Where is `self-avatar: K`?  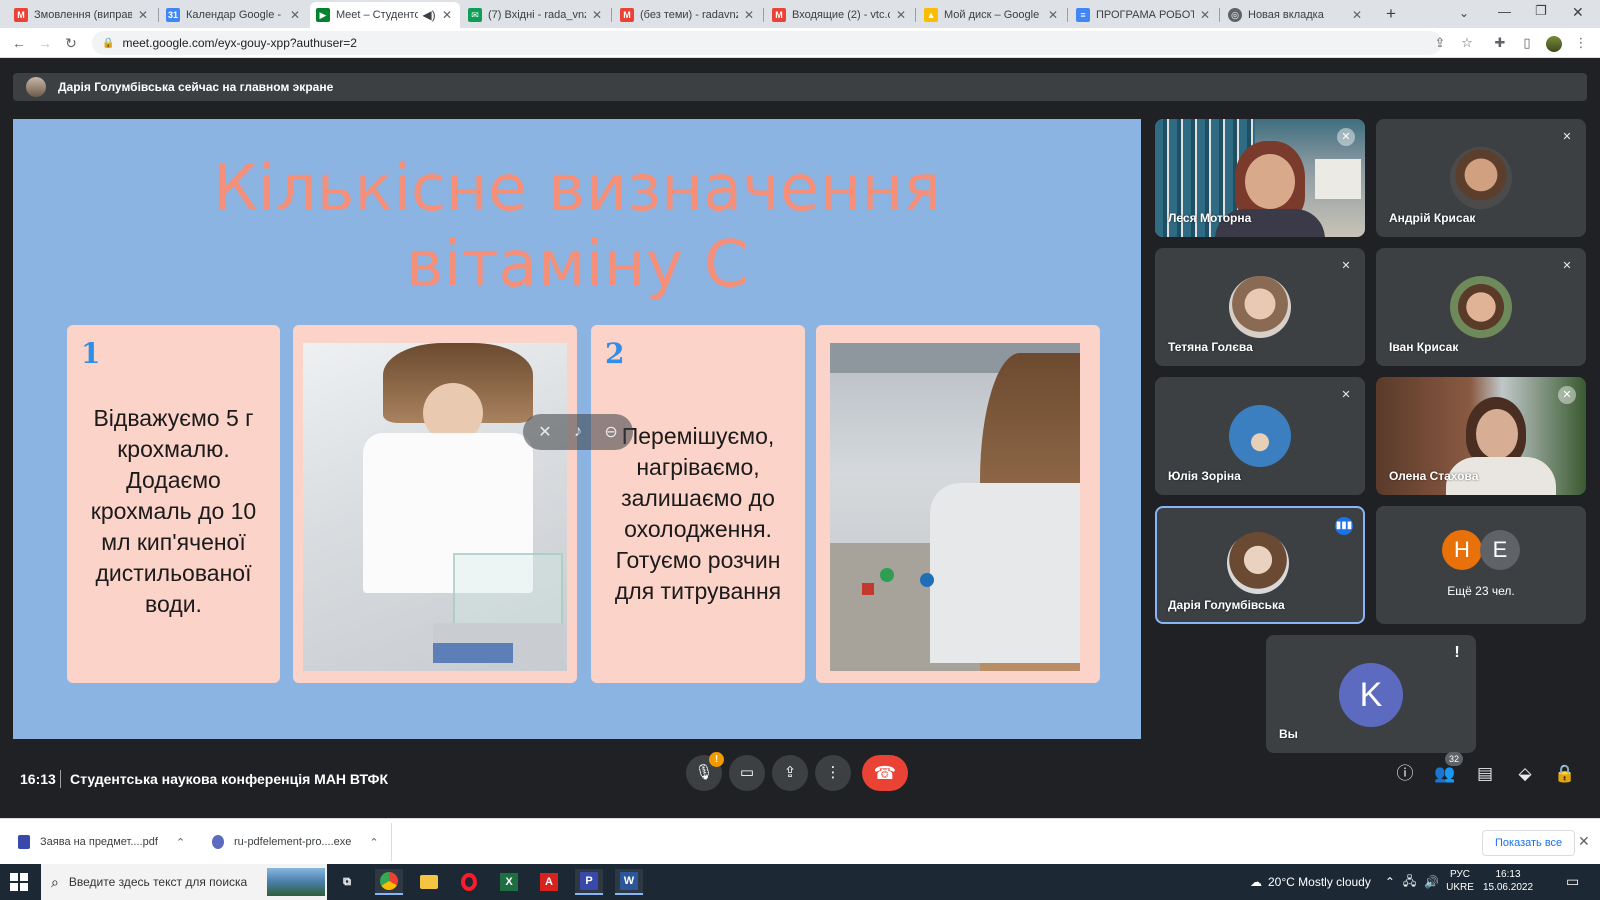
self-avatar: K is located at coordinates (1371, 695).